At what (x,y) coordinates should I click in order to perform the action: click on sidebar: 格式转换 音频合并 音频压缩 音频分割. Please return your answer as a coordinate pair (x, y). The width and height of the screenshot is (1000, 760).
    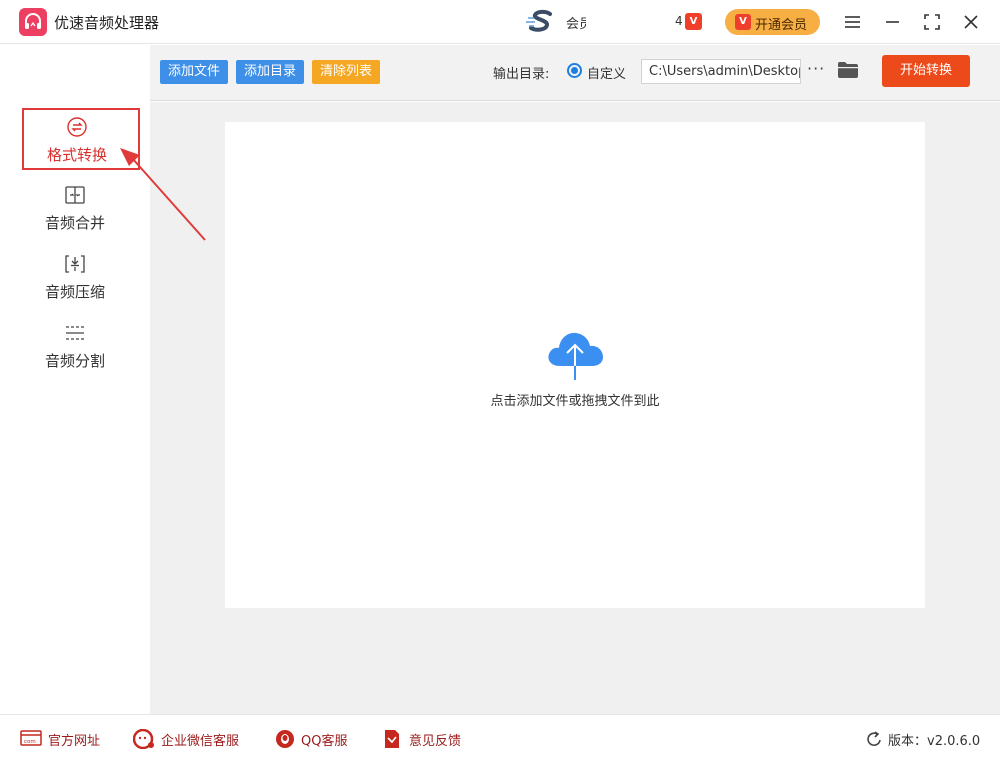
    Looking at the image, I should click on (75, 379).